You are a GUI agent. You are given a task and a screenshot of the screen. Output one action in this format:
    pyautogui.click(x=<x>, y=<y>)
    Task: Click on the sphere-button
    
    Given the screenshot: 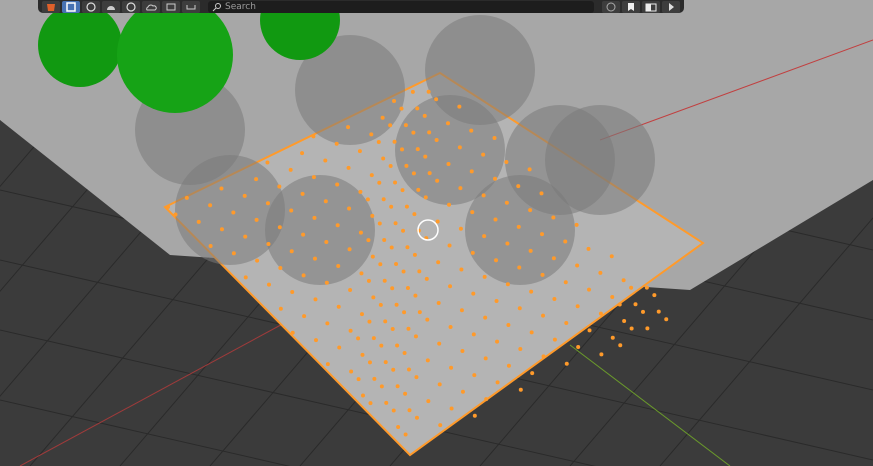 What is the action you would take?
    pyautogui.click(x=131, y=6)
    